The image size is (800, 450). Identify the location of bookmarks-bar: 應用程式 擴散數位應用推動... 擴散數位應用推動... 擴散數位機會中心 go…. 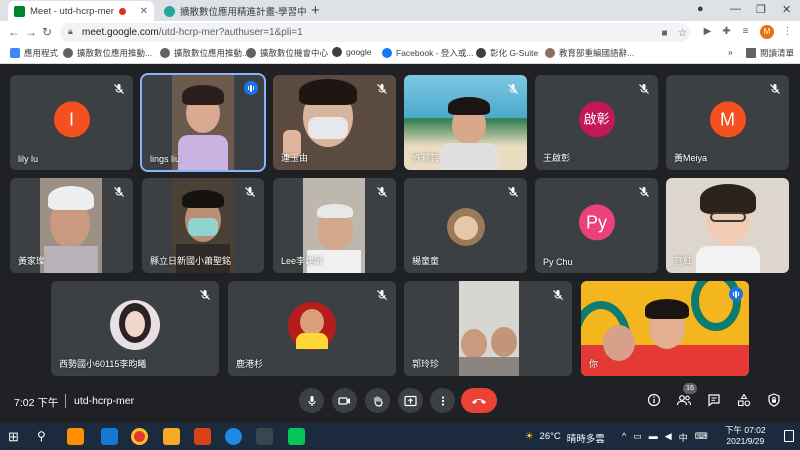
(400, 54).